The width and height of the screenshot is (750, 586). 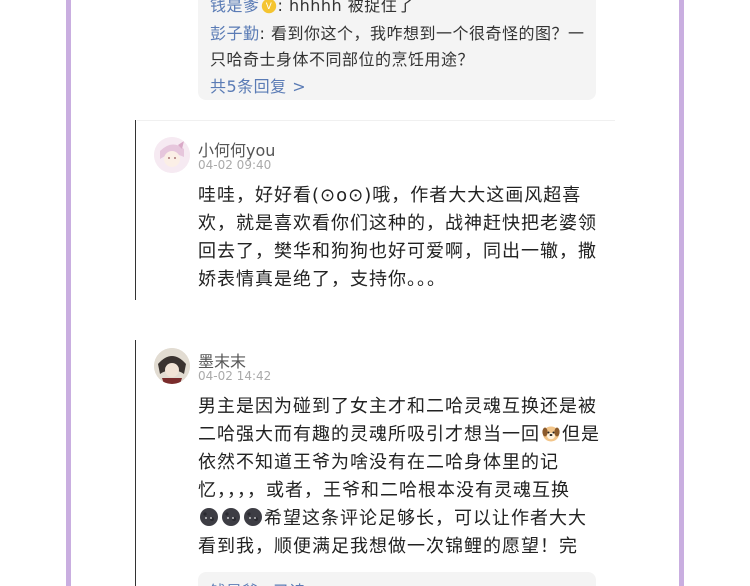 I want to click on reply-thread-partial: 钱是爹 · 已读, so click(x=397, y=579).